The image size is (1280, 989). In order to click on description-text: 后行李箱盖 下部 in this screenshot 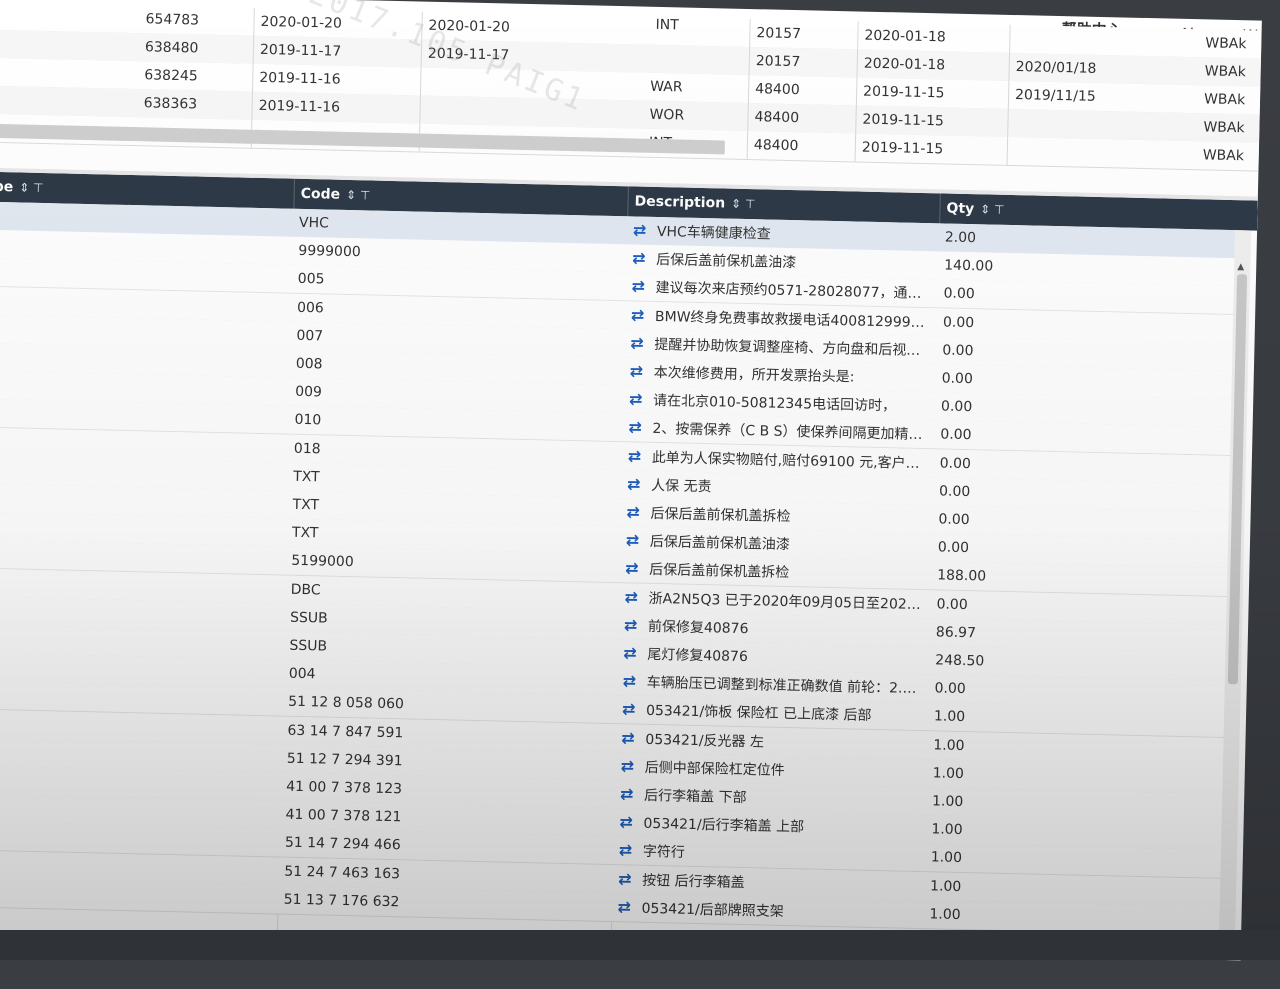, I will do `click(695, 797)`.